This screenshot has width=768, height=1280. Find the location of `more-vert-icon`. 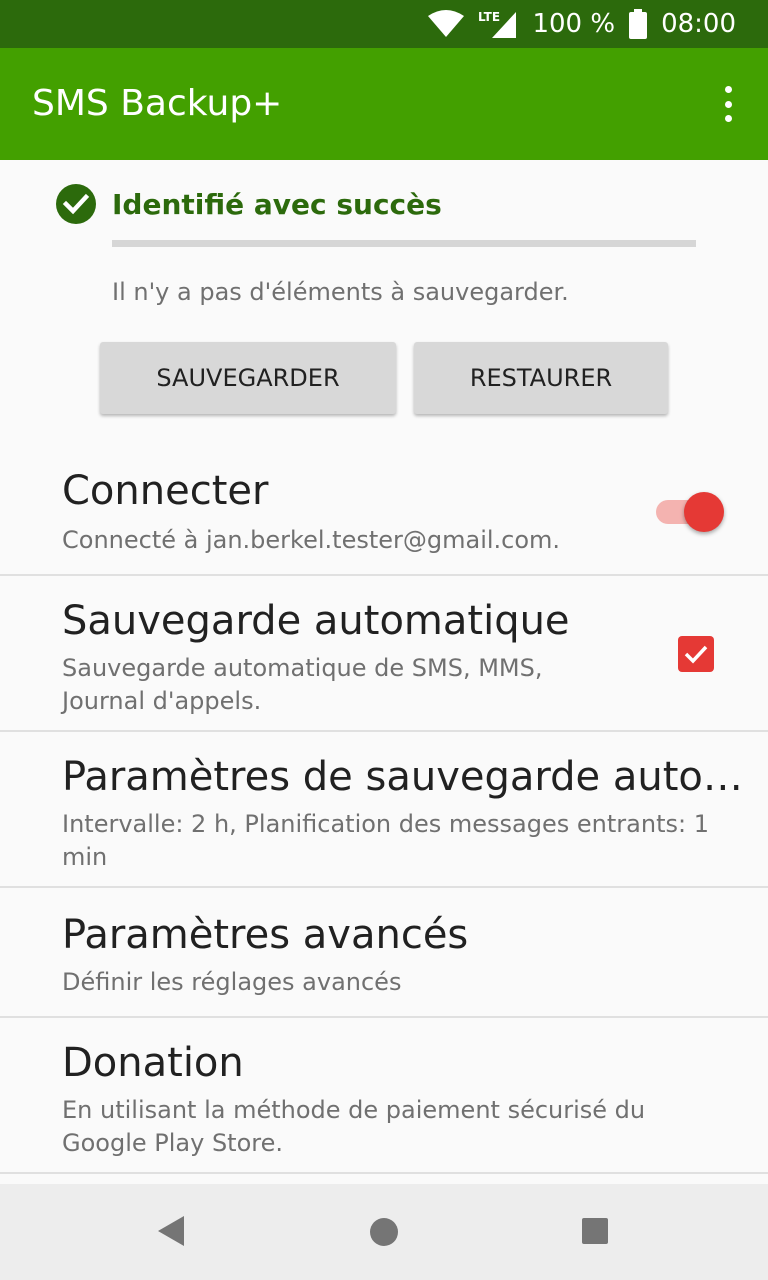

more-vert-icon is located at coordinates (728, 104).